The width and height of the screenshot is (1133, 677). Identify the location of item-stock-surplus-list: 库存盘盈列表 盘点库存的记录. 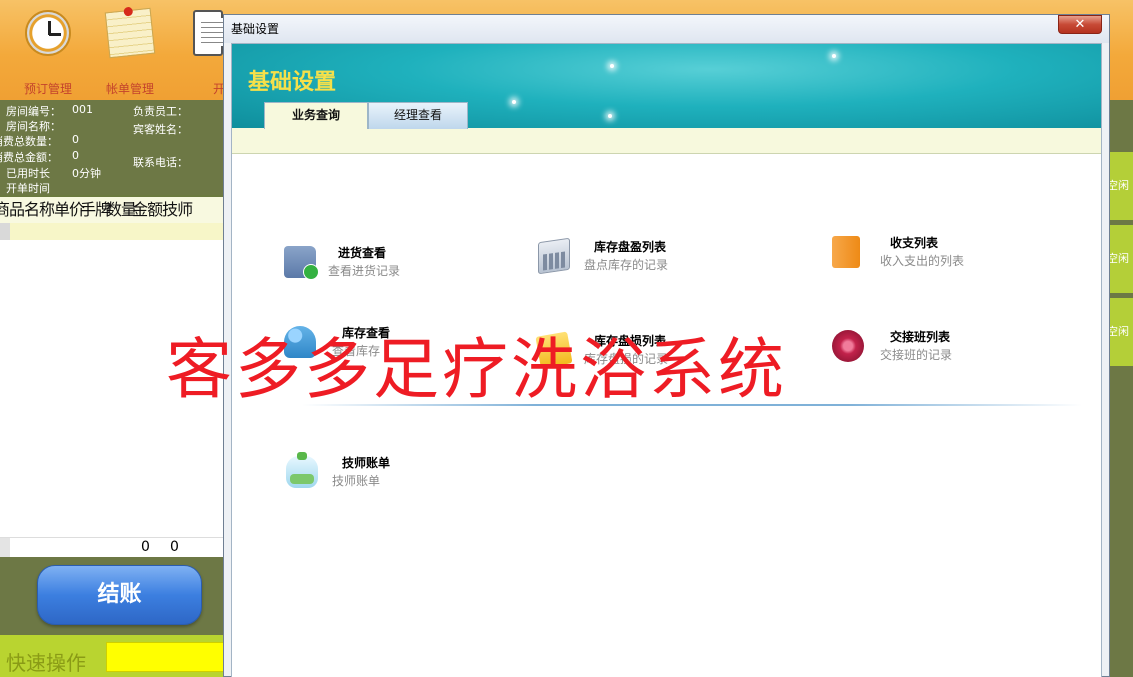
(618, 257).